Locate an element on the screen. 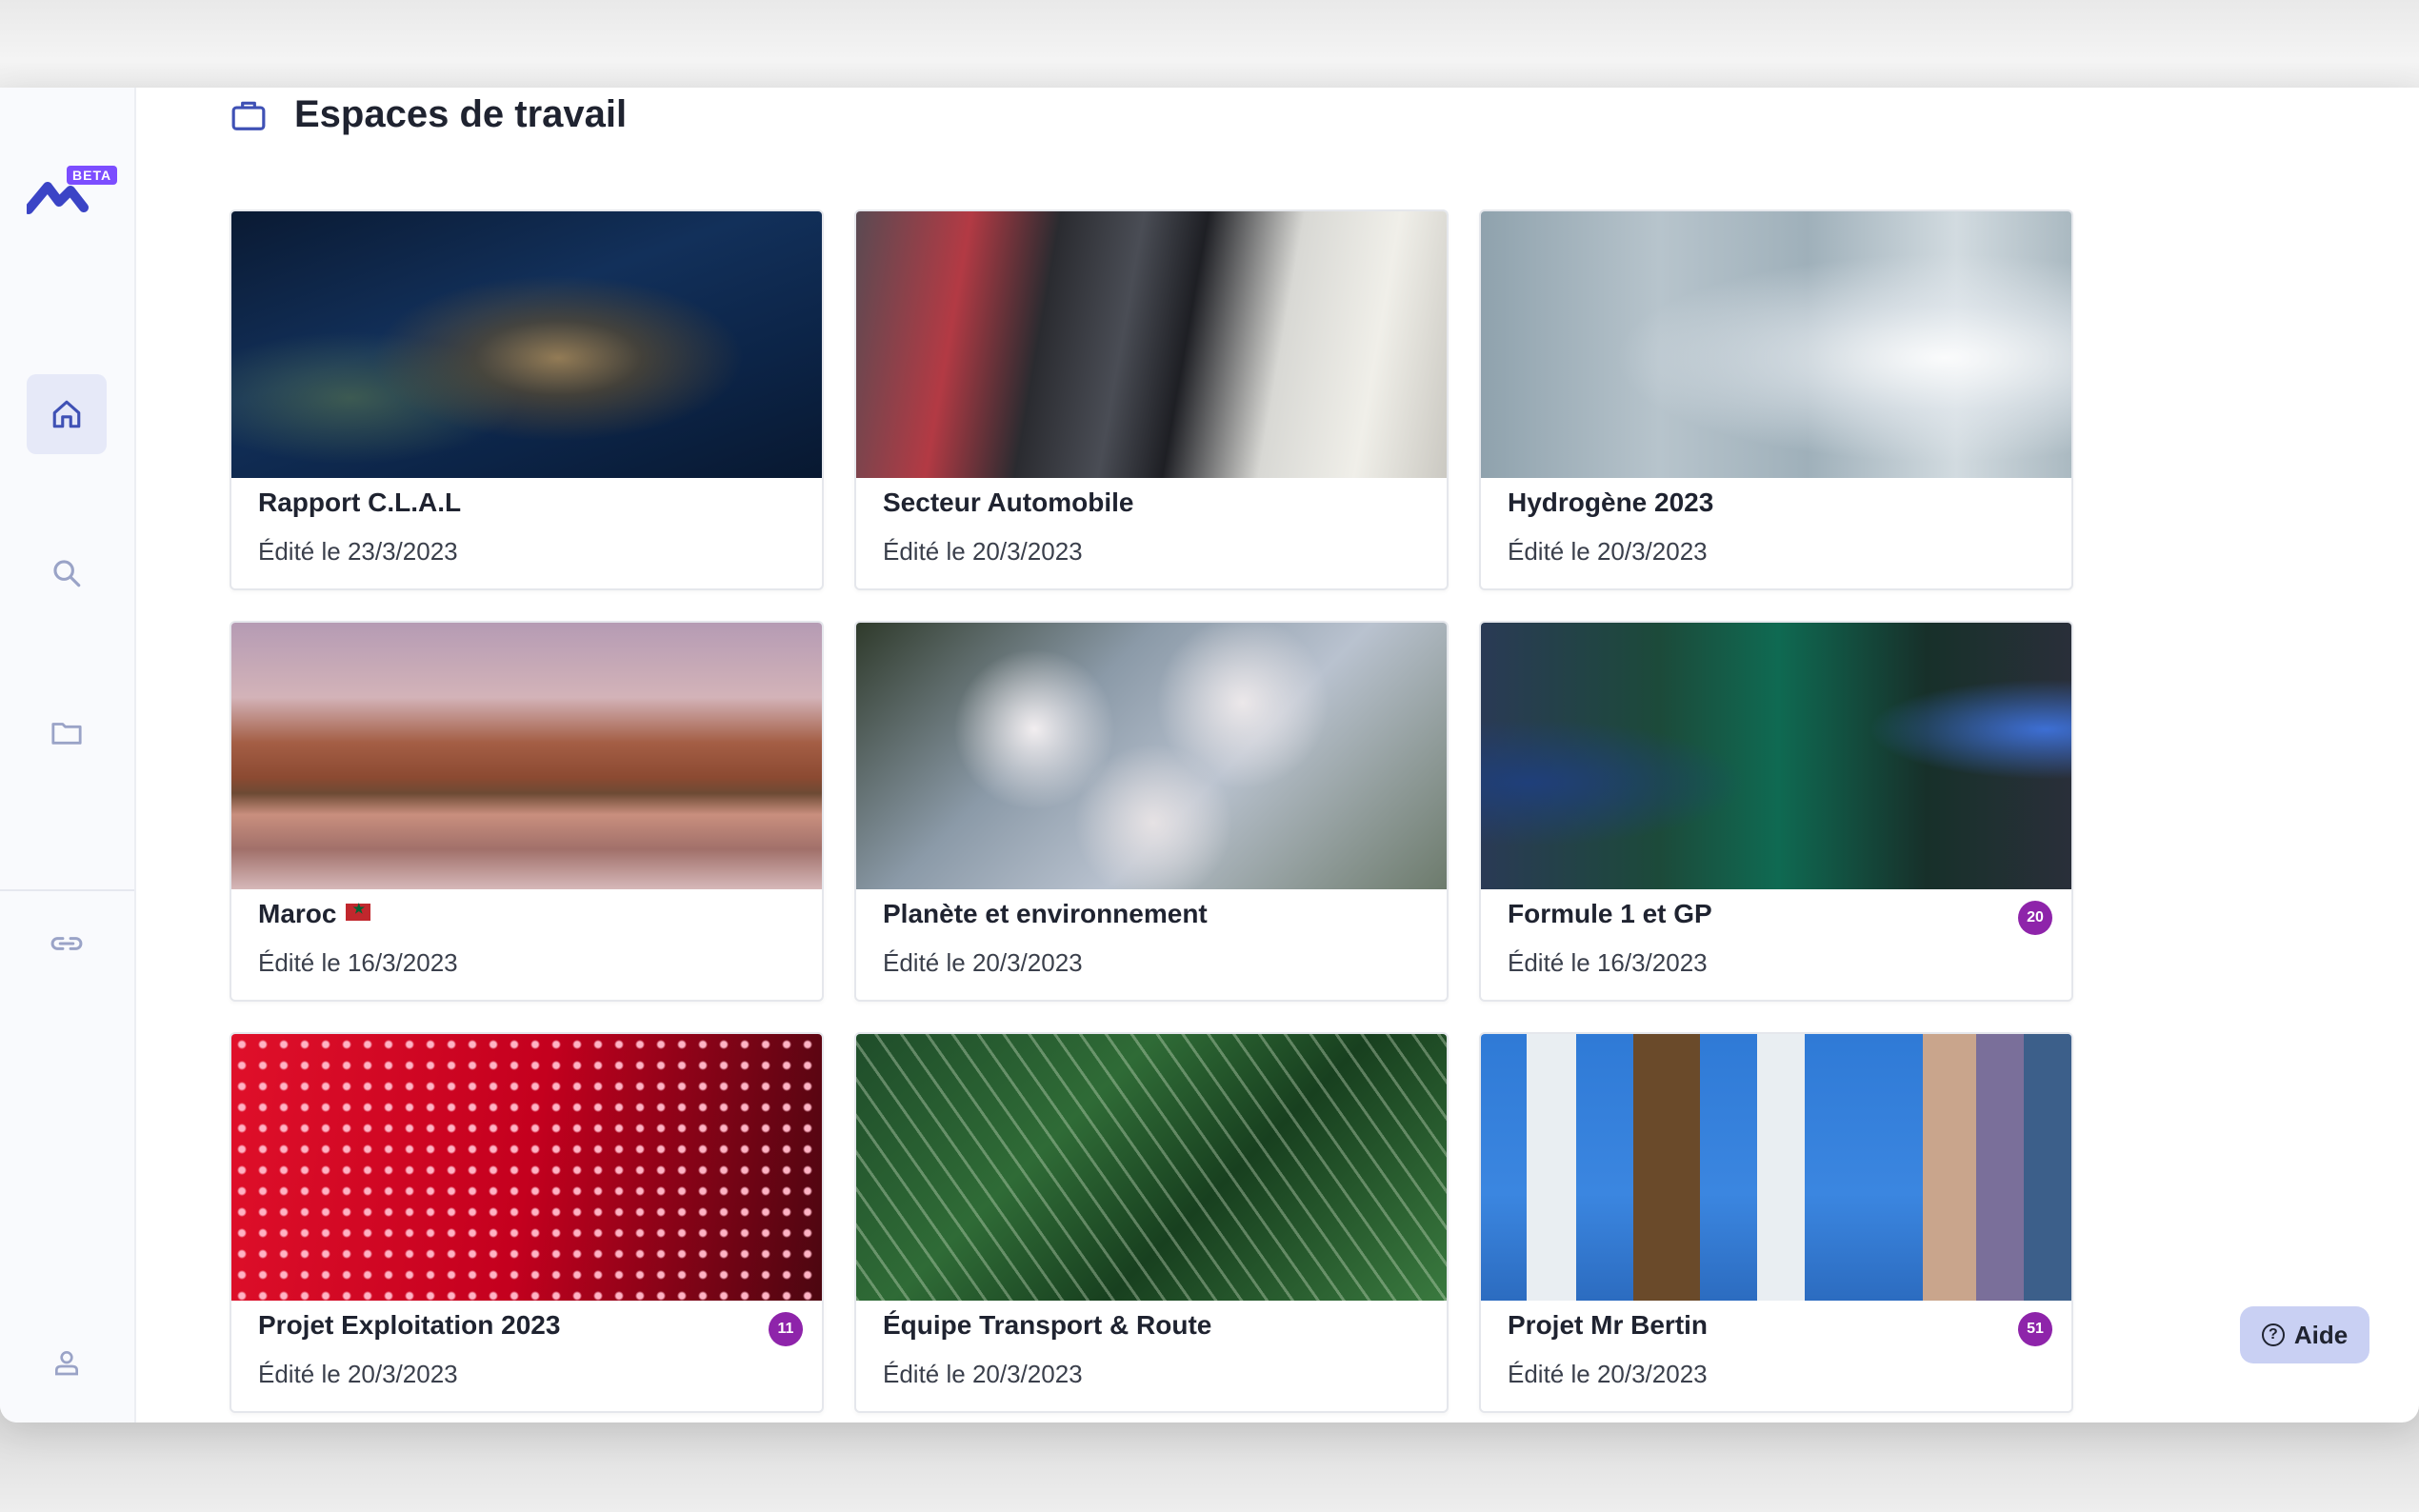  sidebar-divider is located at coordinates (67, 890).